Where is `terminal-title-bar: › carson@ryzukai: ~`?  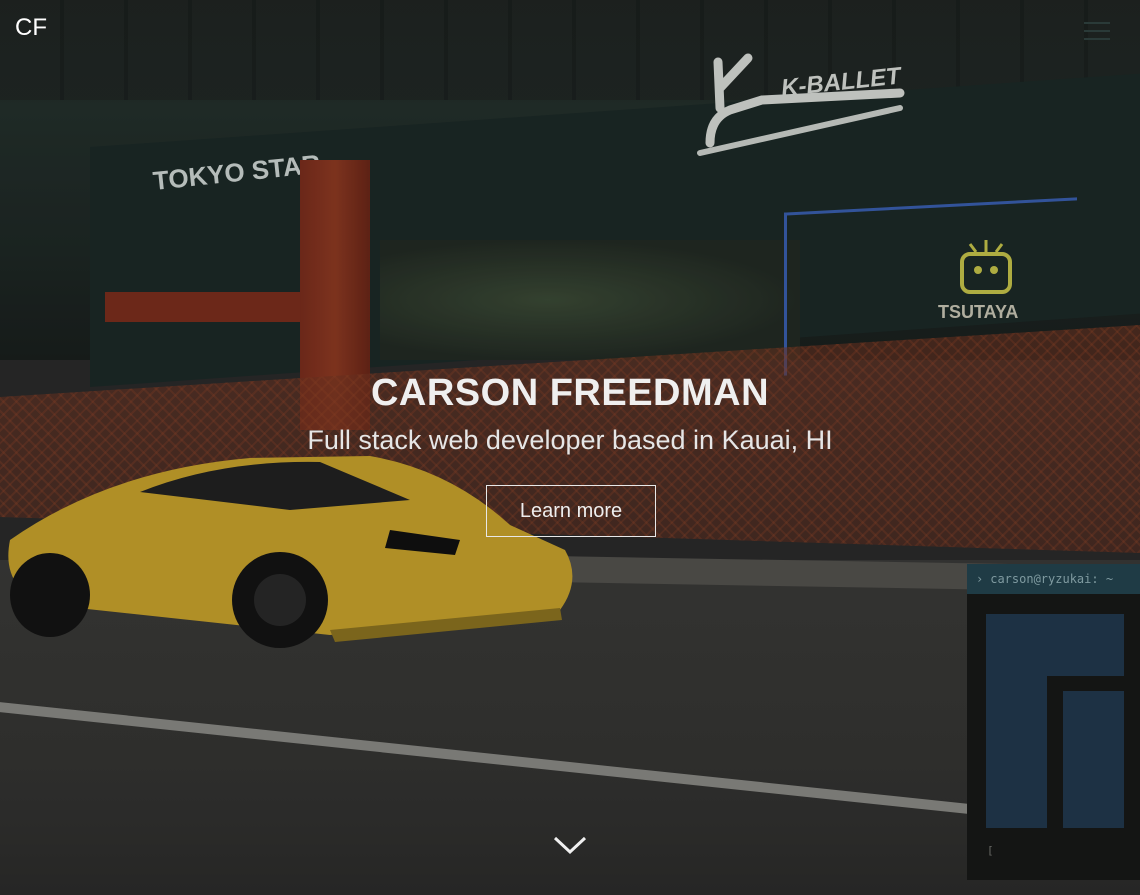
terminal-title-bar: › carson@ryzukai: ~ is located at coordinates (1053, 579).